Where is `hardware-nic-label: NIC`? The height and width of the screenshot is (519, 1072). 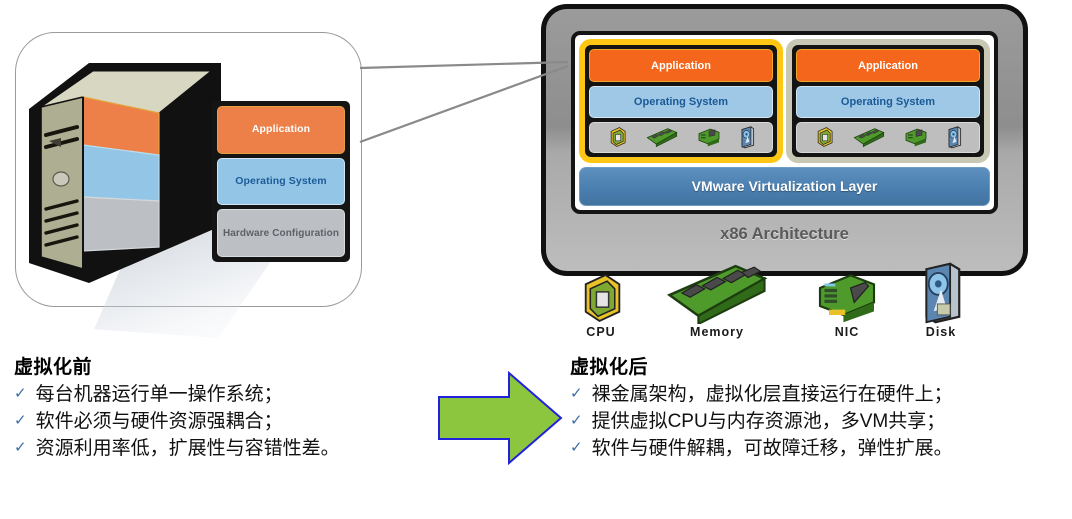 hardware-nic-label: NIC is located at coordinates (847, 332).